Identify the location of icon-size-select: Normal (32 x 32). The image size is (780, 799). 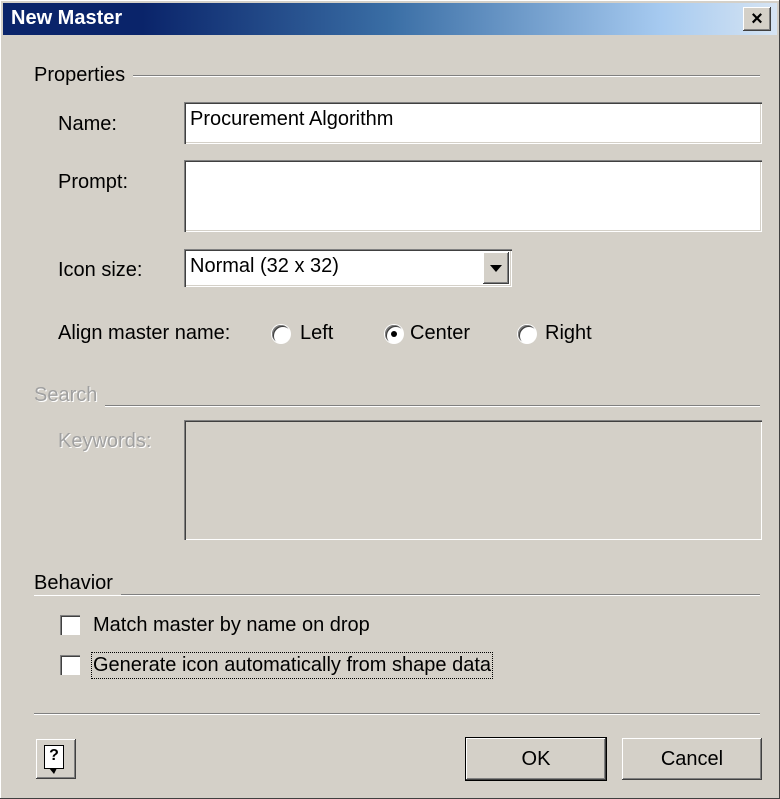
(348, 268).